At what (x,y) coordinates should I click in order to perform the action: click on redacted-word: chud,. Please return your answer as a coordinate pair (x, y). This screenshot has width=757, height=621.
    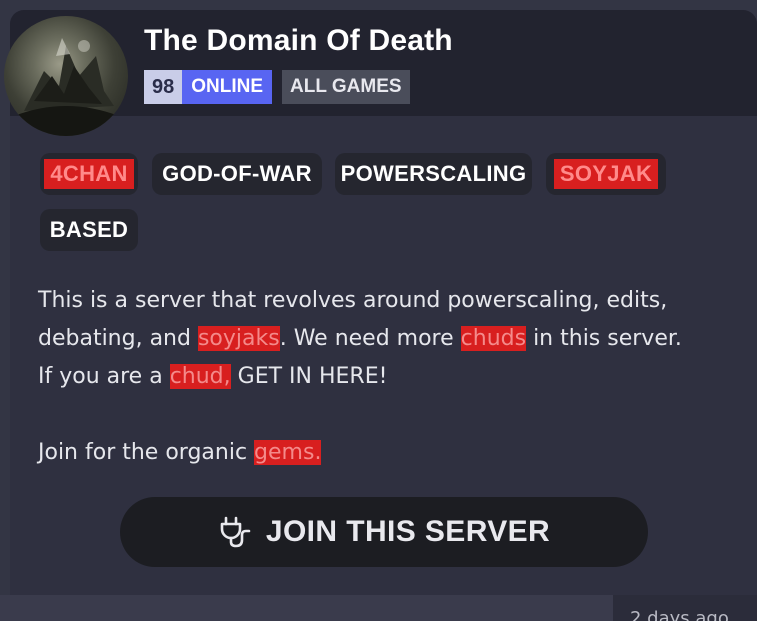
    Looking at the image, I should click on (200, 376).